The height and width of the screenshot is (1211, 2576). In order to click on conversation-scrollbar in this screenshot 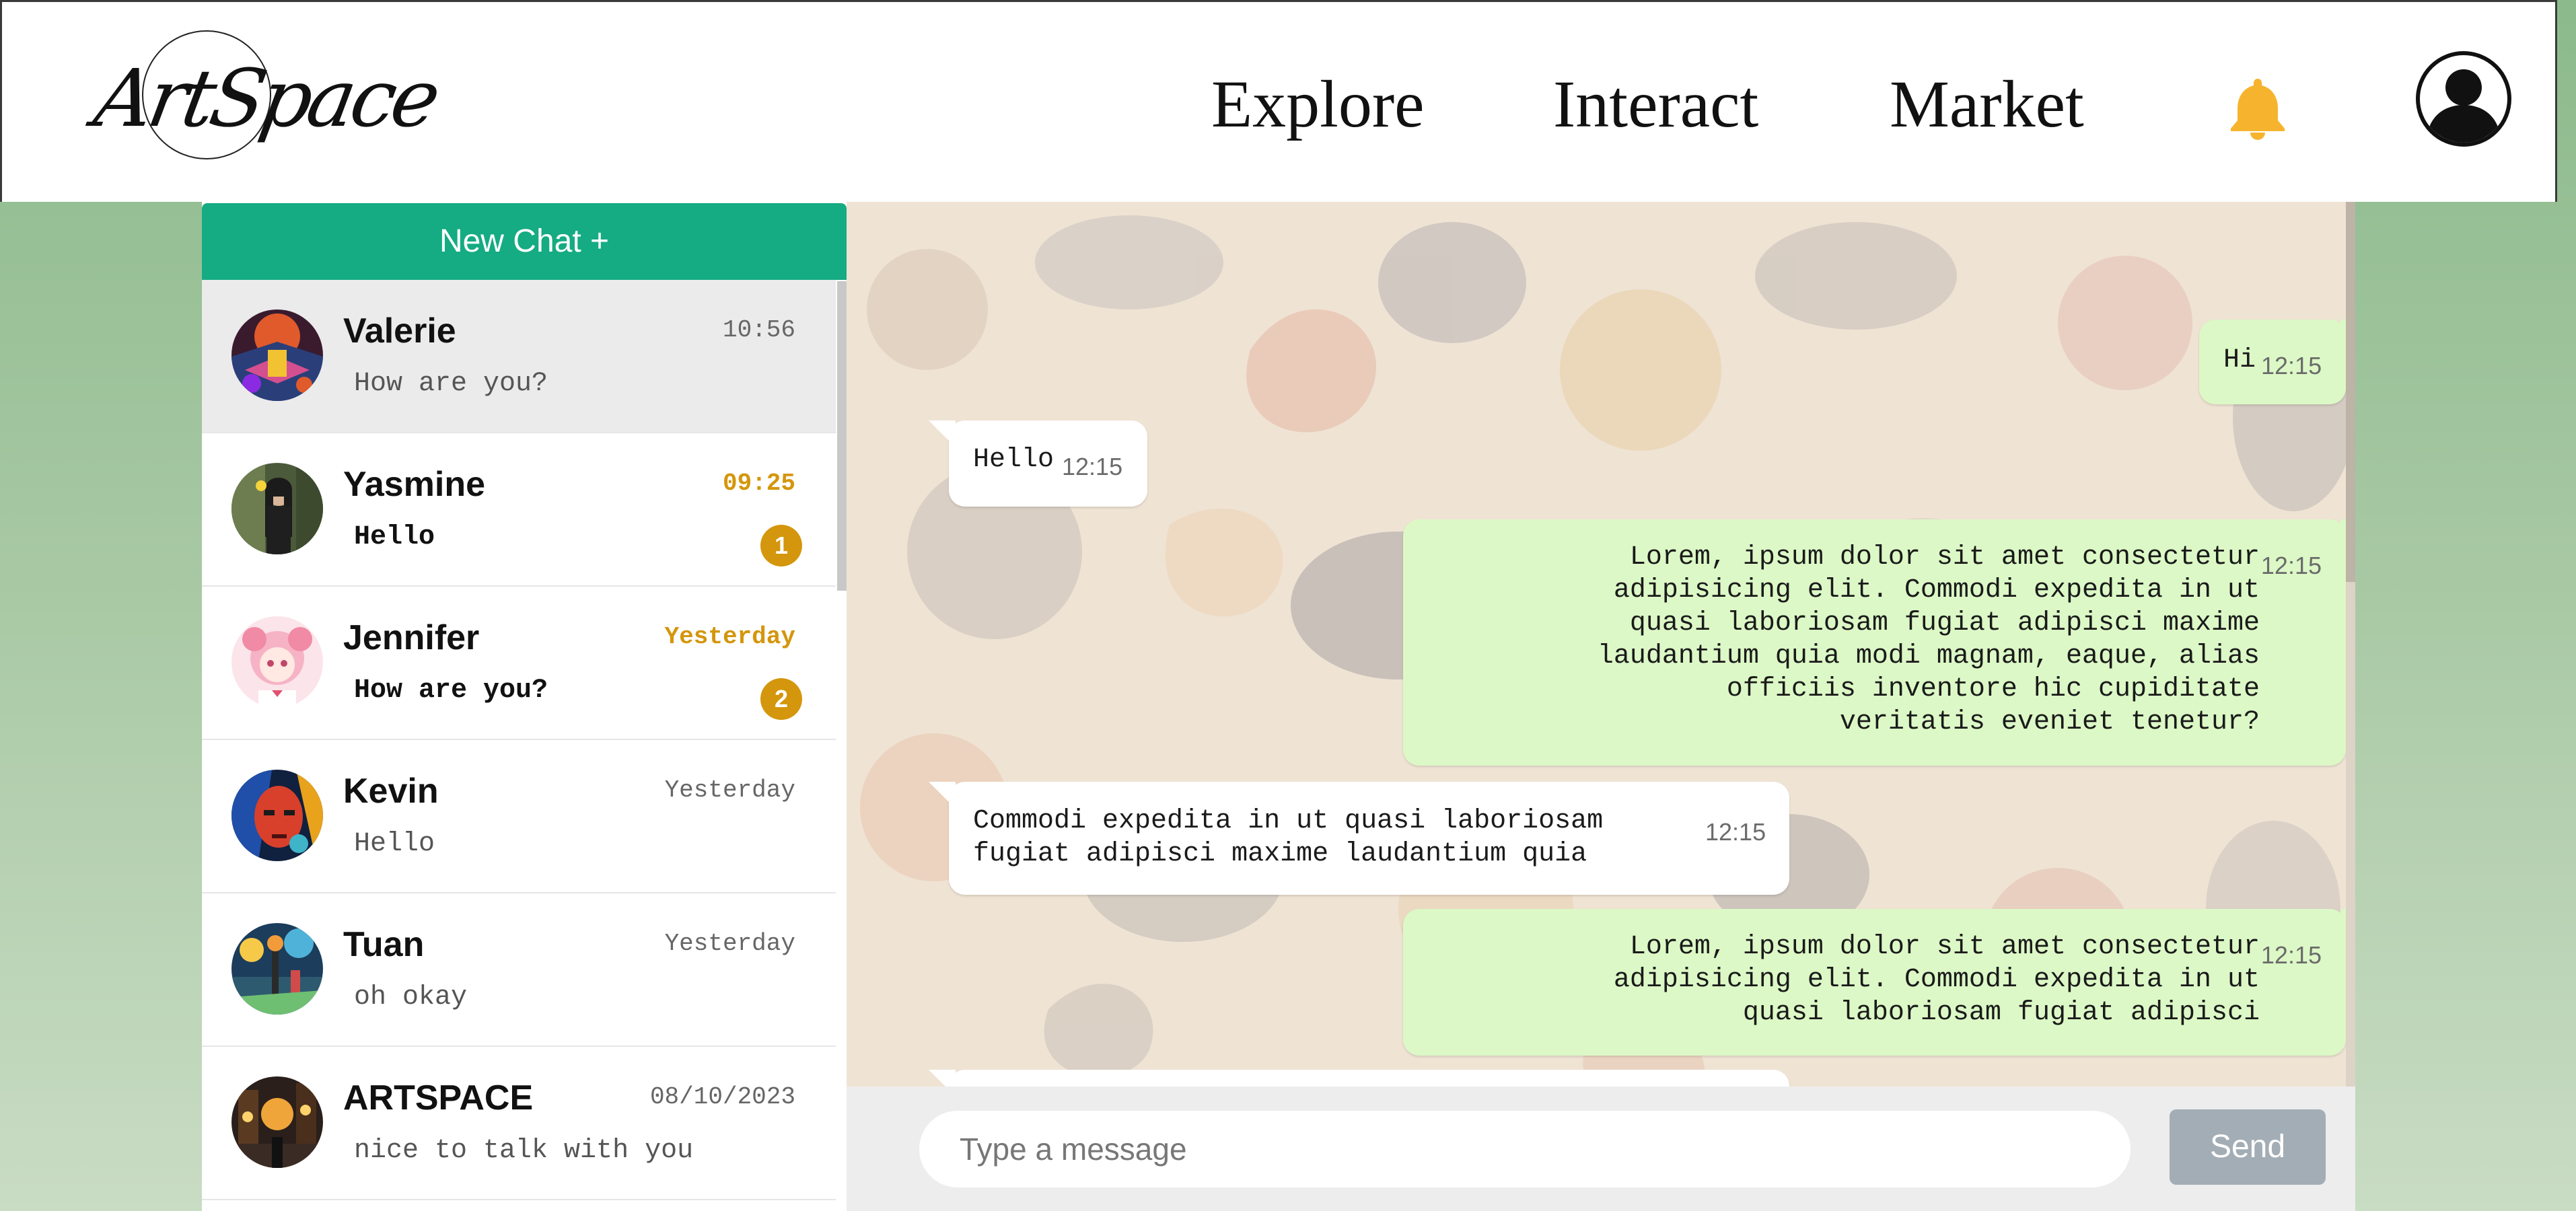, I will do `click(2350, 392)`.